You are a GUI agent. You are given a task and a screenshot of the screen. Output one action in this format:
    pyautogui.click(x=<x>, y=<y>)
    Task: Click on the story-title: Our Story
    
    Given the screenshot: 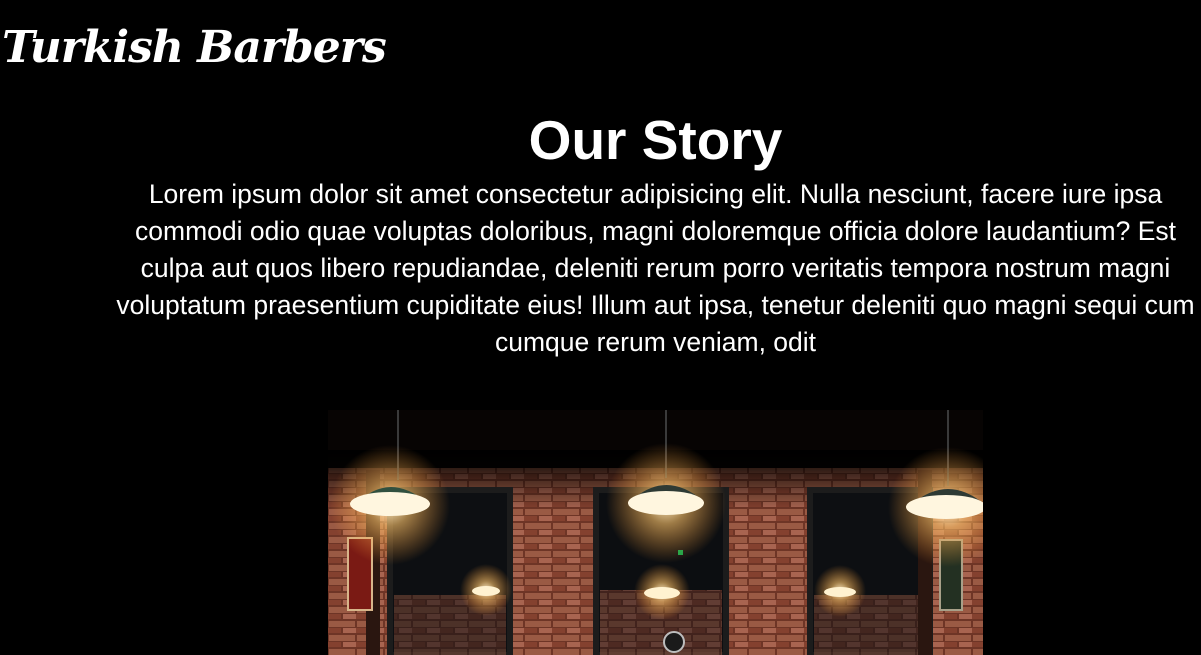 What is the action you would take?
    pyautogui.click(x=655, y=140)
    